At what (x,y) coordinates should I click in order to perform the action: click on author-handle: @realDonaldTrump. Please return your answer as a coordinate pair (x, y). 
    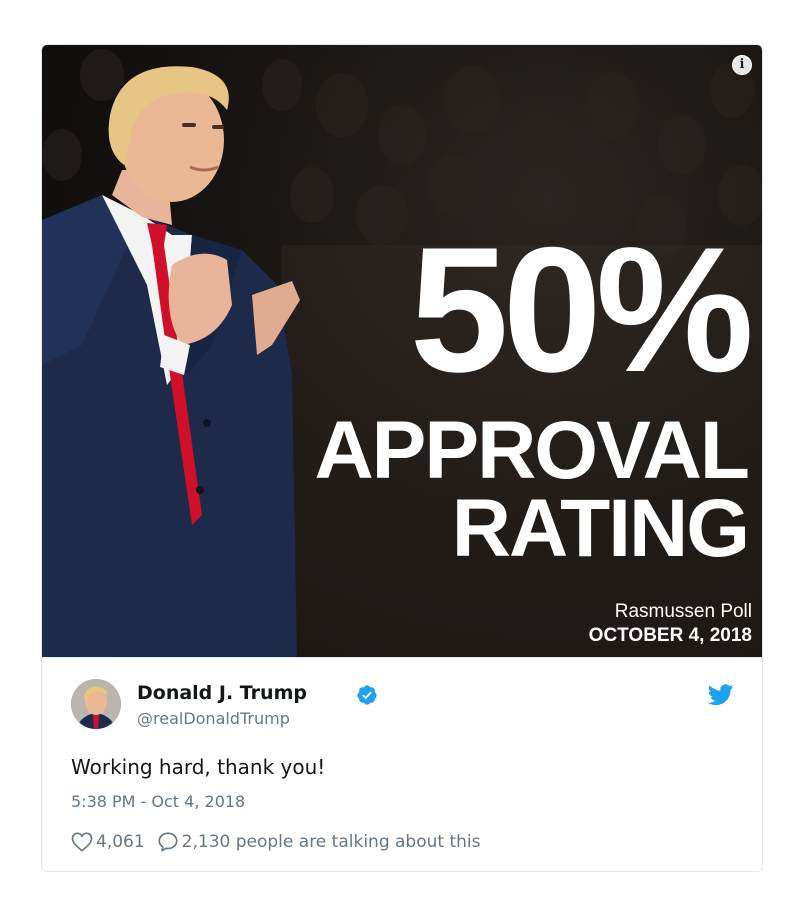
    Looking at the image, I should click on (213, 718).